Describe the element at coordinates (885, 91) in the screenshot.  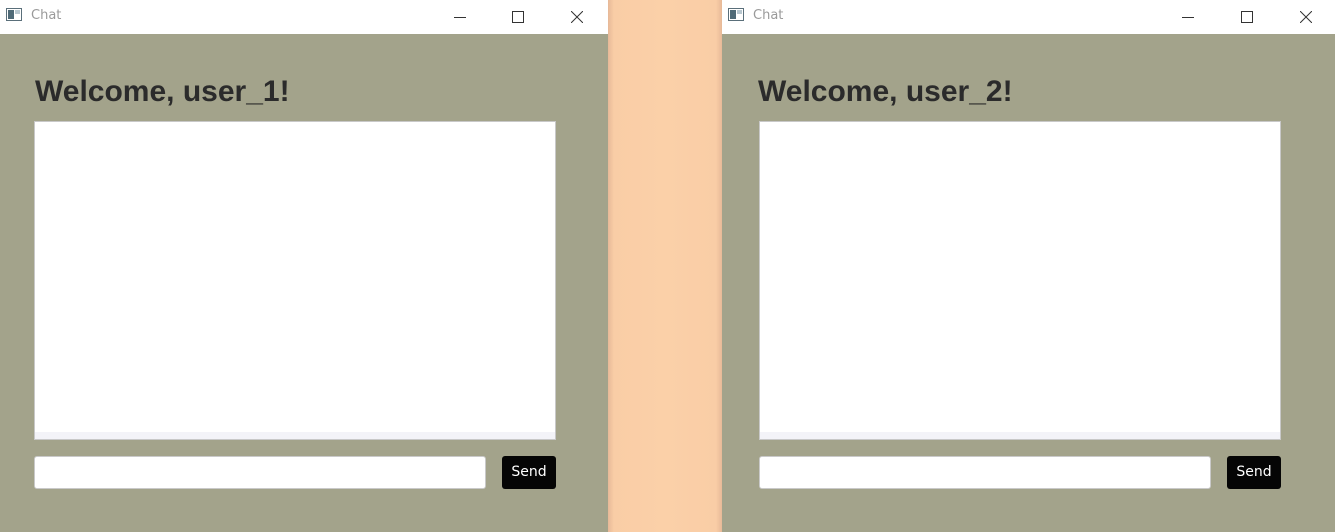
I see `welcome-heading: Welcome, user_2!` at that location.